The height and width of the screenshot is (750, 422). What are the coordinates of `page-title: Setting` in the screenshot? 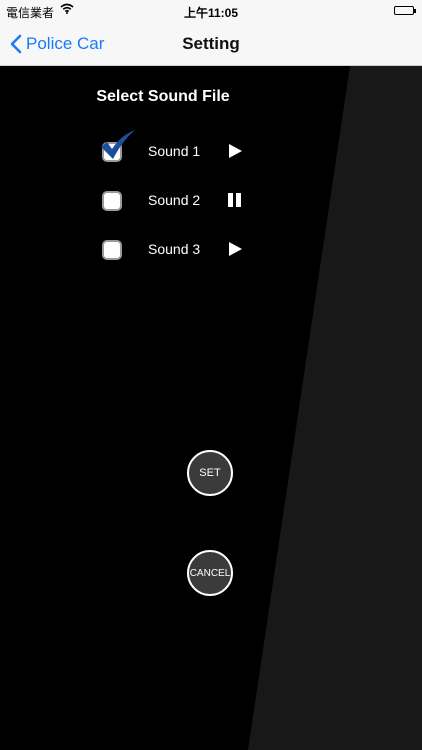 It's located at (211, 43).